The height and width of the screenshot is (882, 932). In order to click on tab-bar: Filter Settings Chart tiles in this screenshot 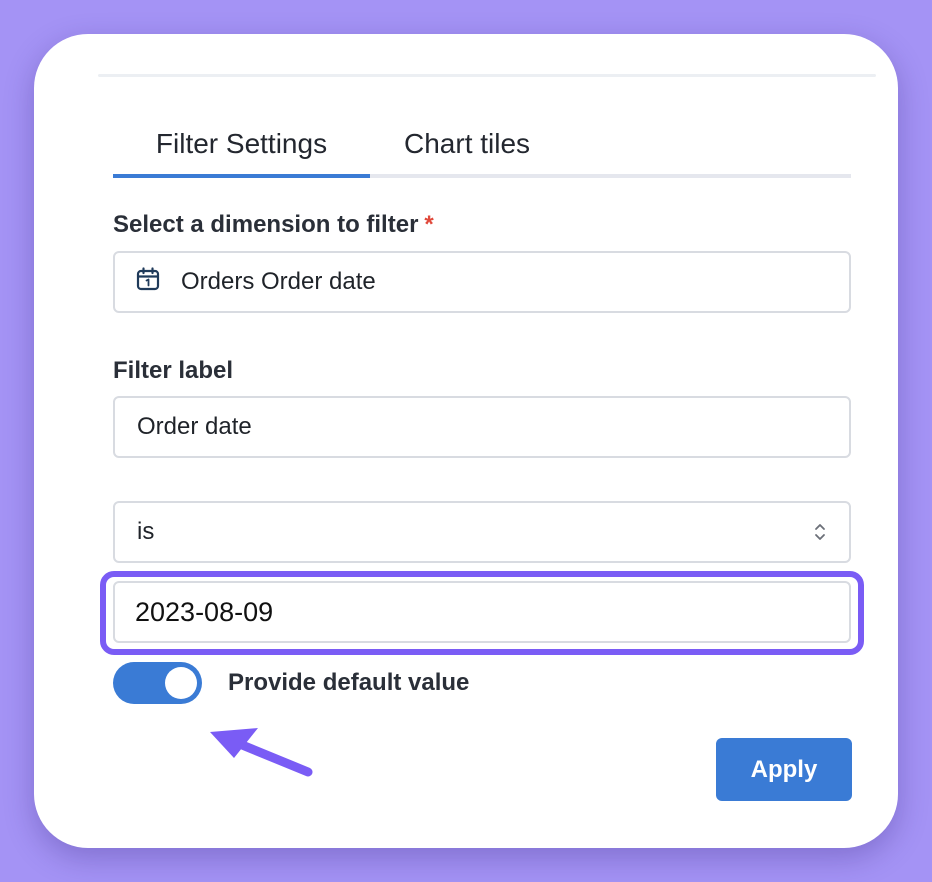, I will do `click(482, 146)`.